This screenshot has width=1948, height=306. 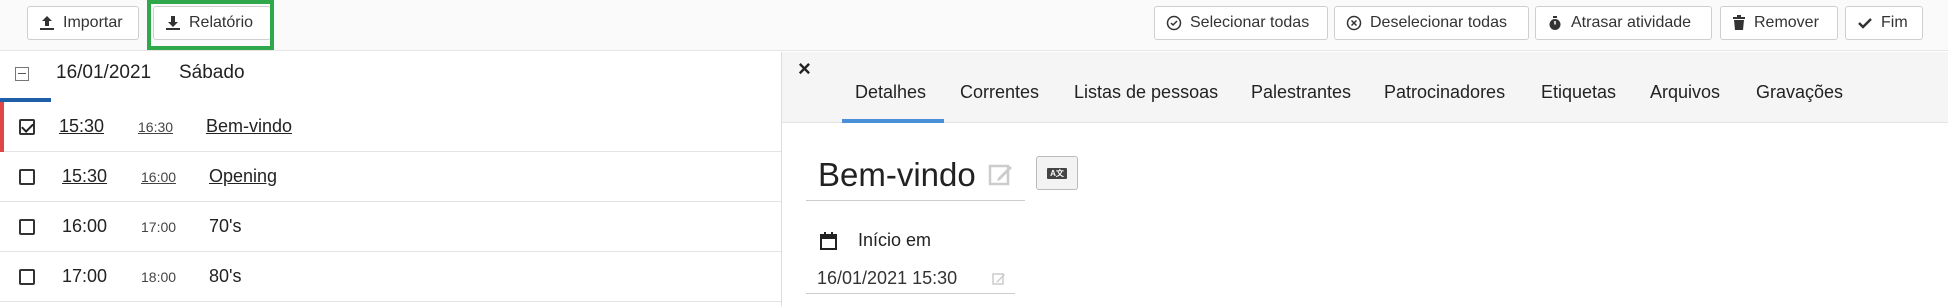 I want to click on tab-palestrantes: Palestrantes, so click(x=1301, y=92).